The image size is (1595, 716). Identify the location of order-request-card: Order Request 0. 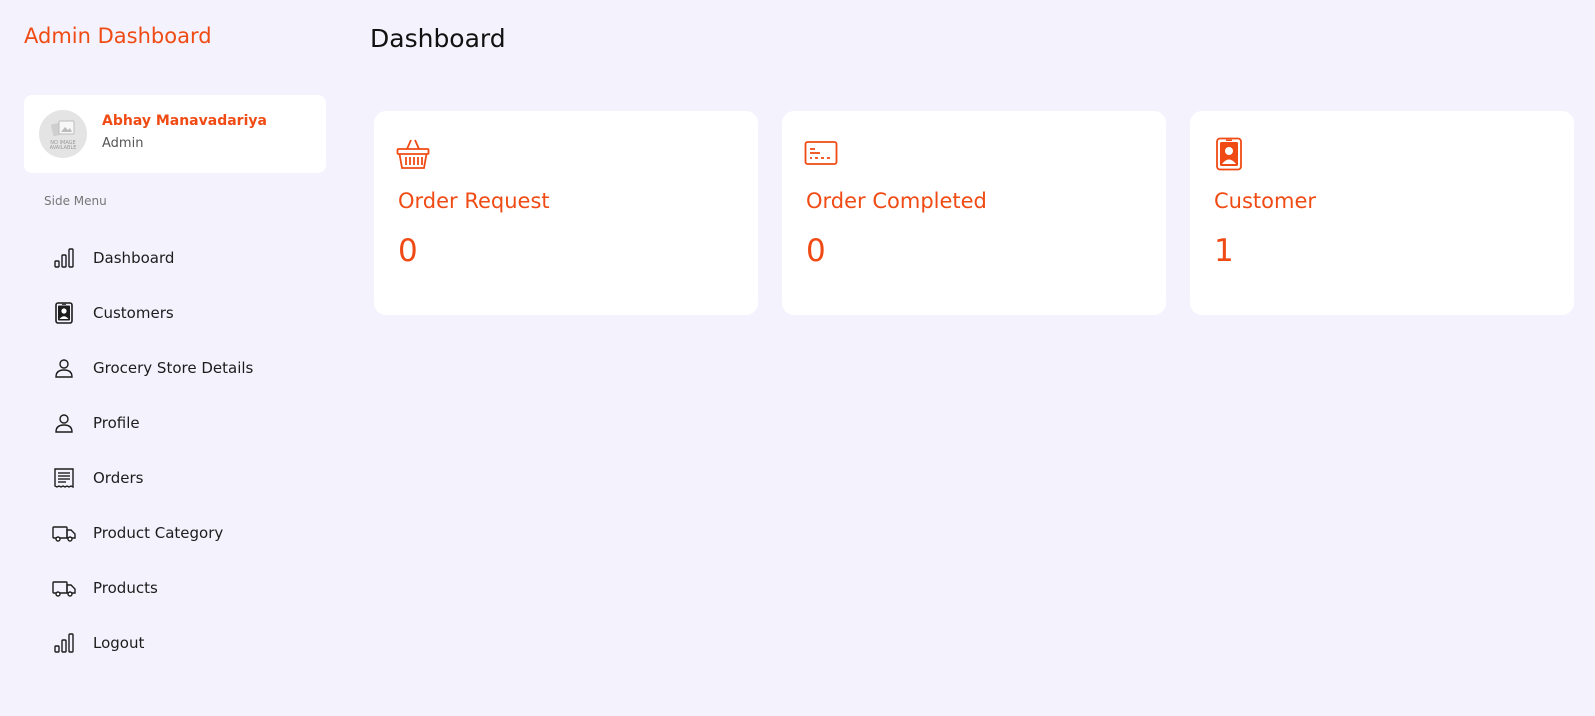
(566, 213).